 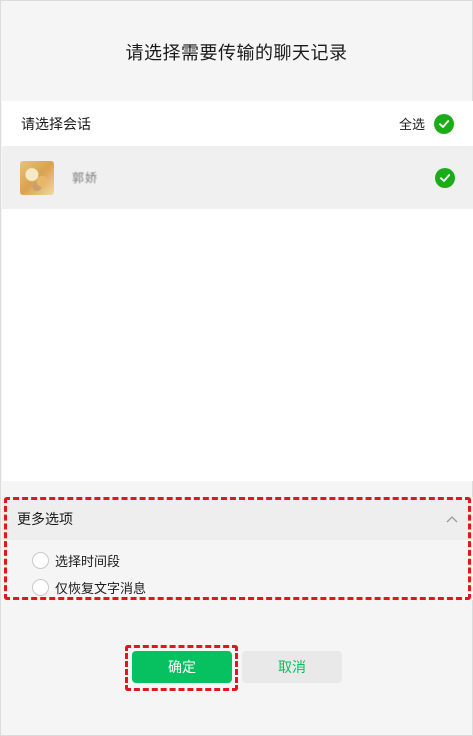 What do you see at coordinates (85, 178) in the screenshot?
I see `contact-name: 郭娇` at bounding box center [85, 178].